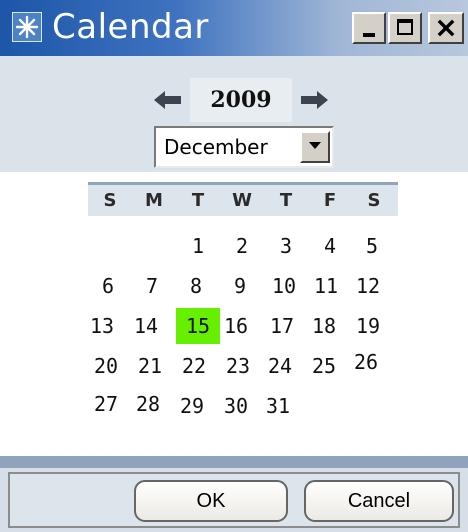  Describe the element at coordinates (110, 200) in the screenshot. I see `weekday-sunday: S` at that location.